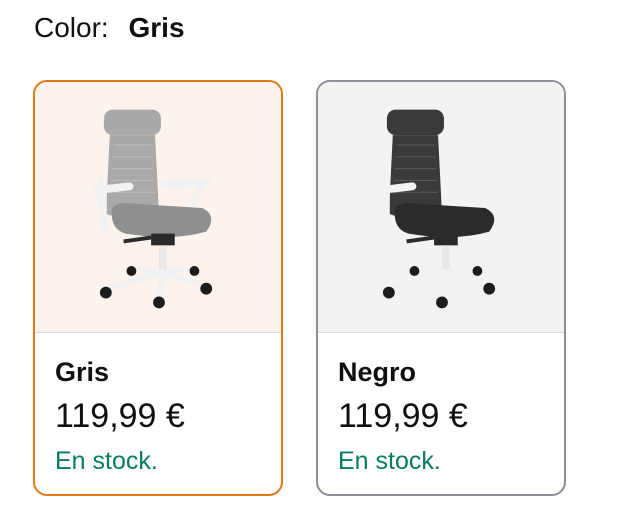 The image size is (640, 518). What do you see at coordinates (156, 27) in the screenshot?
I see `selected-color-value: Gris` at bounding box center [156, 27].